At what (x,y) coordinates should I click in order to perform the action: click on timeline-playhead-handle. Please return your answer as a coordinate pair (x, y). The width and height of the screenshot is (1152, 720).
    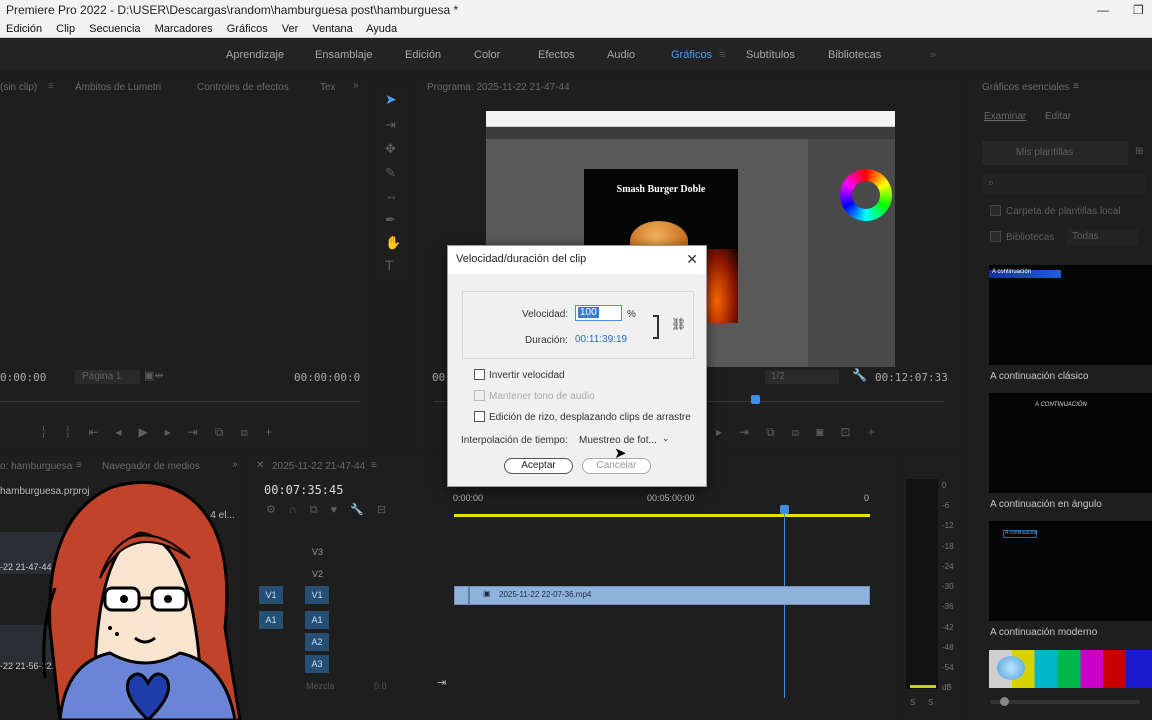
    Looking at the image, I should click on (784, 509).